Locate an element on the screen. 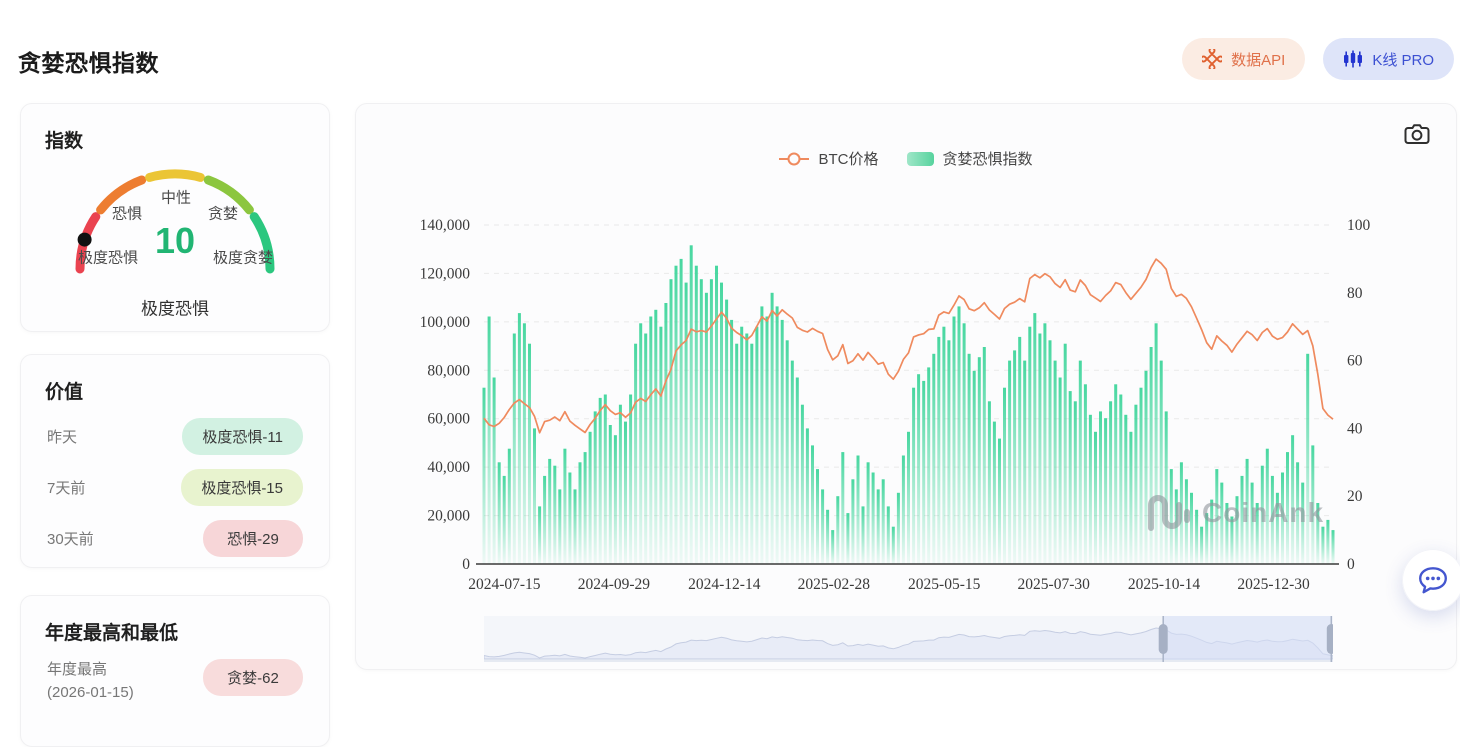 This screenshot has height=747, width=1460. gauge-status-label: 极度恐惧 is located at coordinates (175, 309).